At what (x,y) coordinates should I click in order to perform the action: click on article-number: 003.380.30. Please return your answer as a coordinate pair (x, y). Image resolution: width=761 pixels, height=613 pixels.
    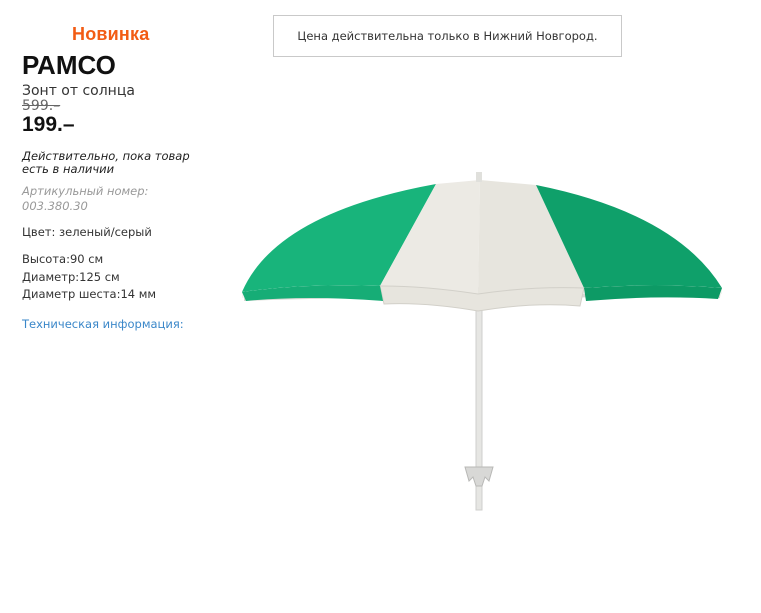
    Looking at the image, I should click on (55, 206).